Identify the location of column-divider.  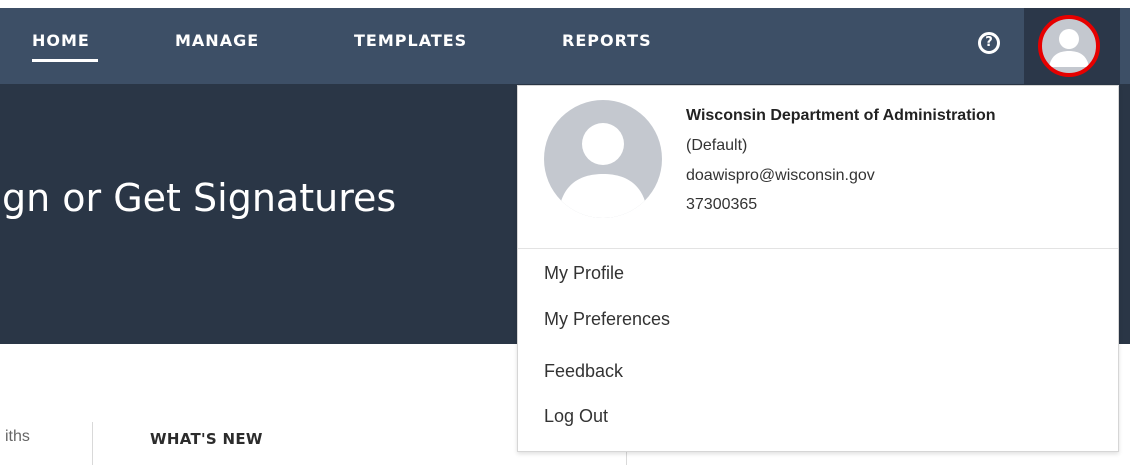
(92, 443).